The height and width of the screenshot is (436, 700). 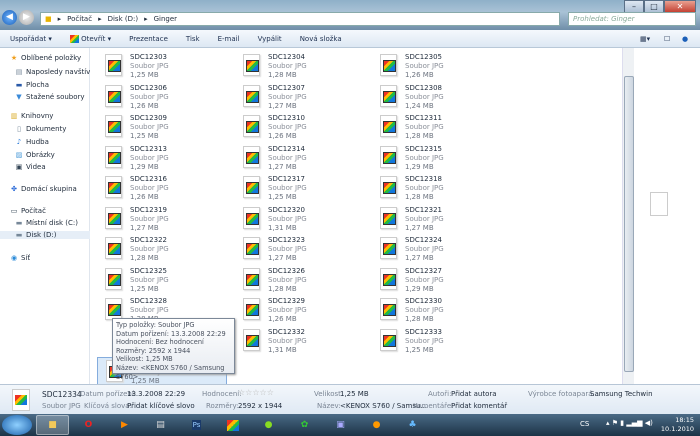 I want to click on search-input: Prohledat: Ginger, so click(x=632, y=19).